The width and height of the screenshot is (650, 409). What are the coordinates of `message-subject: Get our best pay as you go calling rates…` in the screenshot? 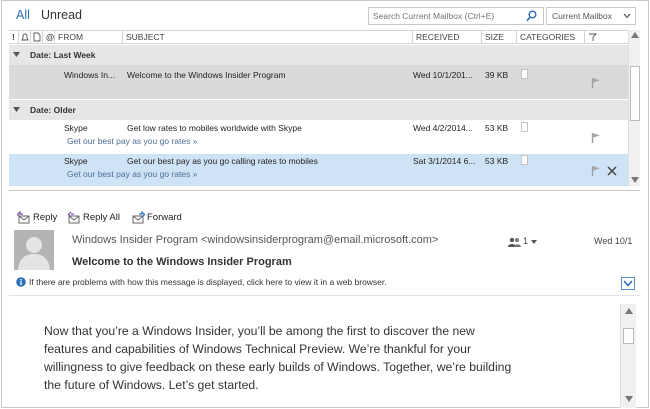 It's located at (222, 161).